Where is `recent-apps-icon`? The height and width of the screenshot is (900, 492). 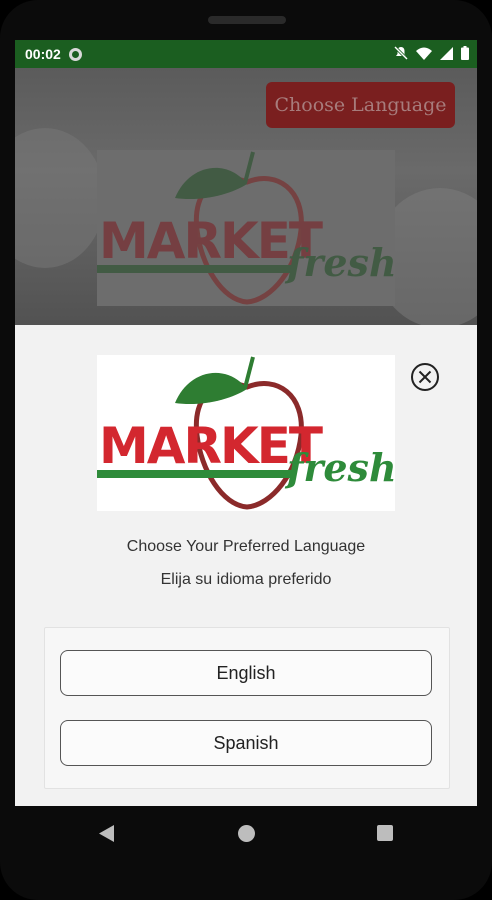 recent-apps-icon is located at coordinates (385, 833).